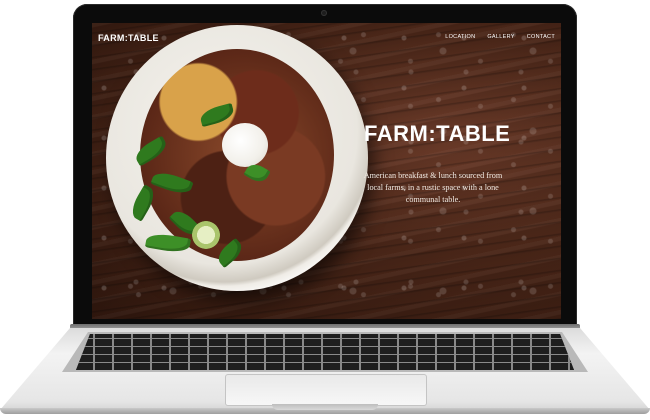 The height and width of the screenshot is (420, 650). What do you see at coordinates (433, 175) in the screenshot?
I see `hero-subtitle-line: American breakfast & lunch sourced from` at bounding box center [433, 175].